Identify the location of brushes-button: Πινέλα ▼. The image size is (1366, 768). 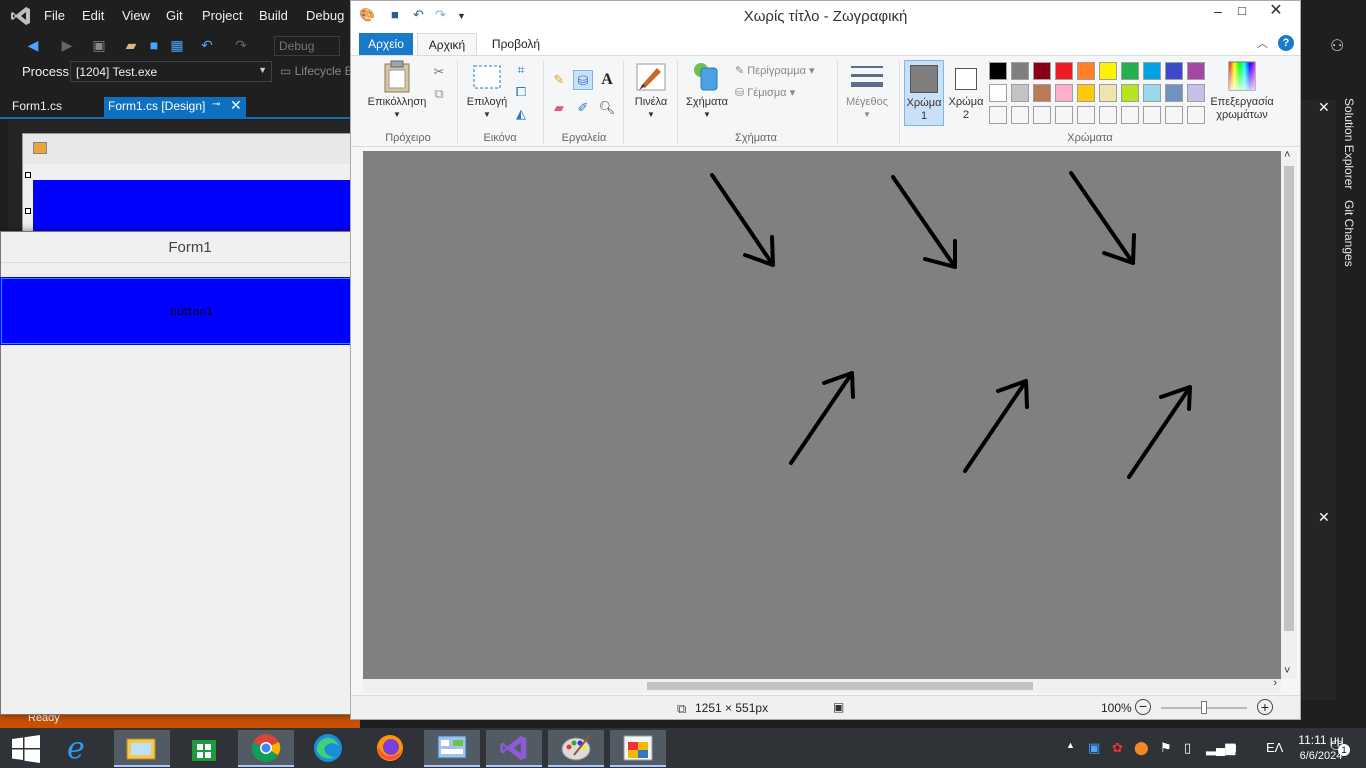
(651, 90).